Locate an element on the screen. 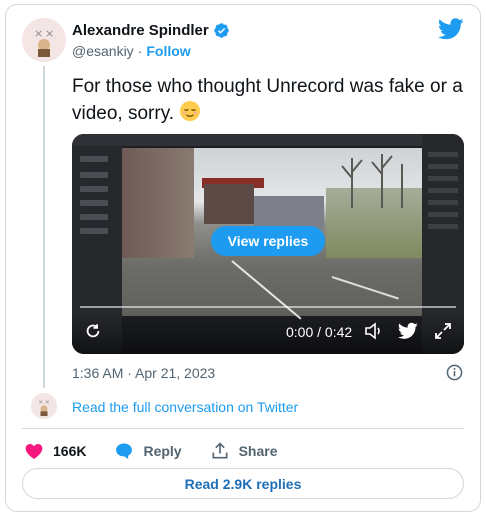 Image resolution: width=486 pixels, height=518 pixels. bare-trees is located at coordinates (372, 181).